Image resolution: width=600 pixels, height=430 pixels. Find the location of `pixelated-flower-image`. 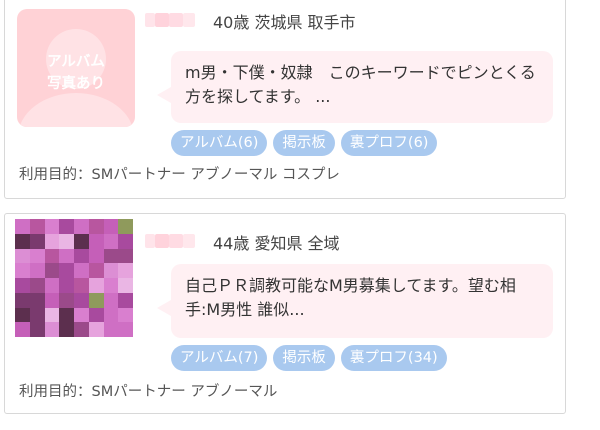

pixelated-flower-image is located at coordinates (74, 278).